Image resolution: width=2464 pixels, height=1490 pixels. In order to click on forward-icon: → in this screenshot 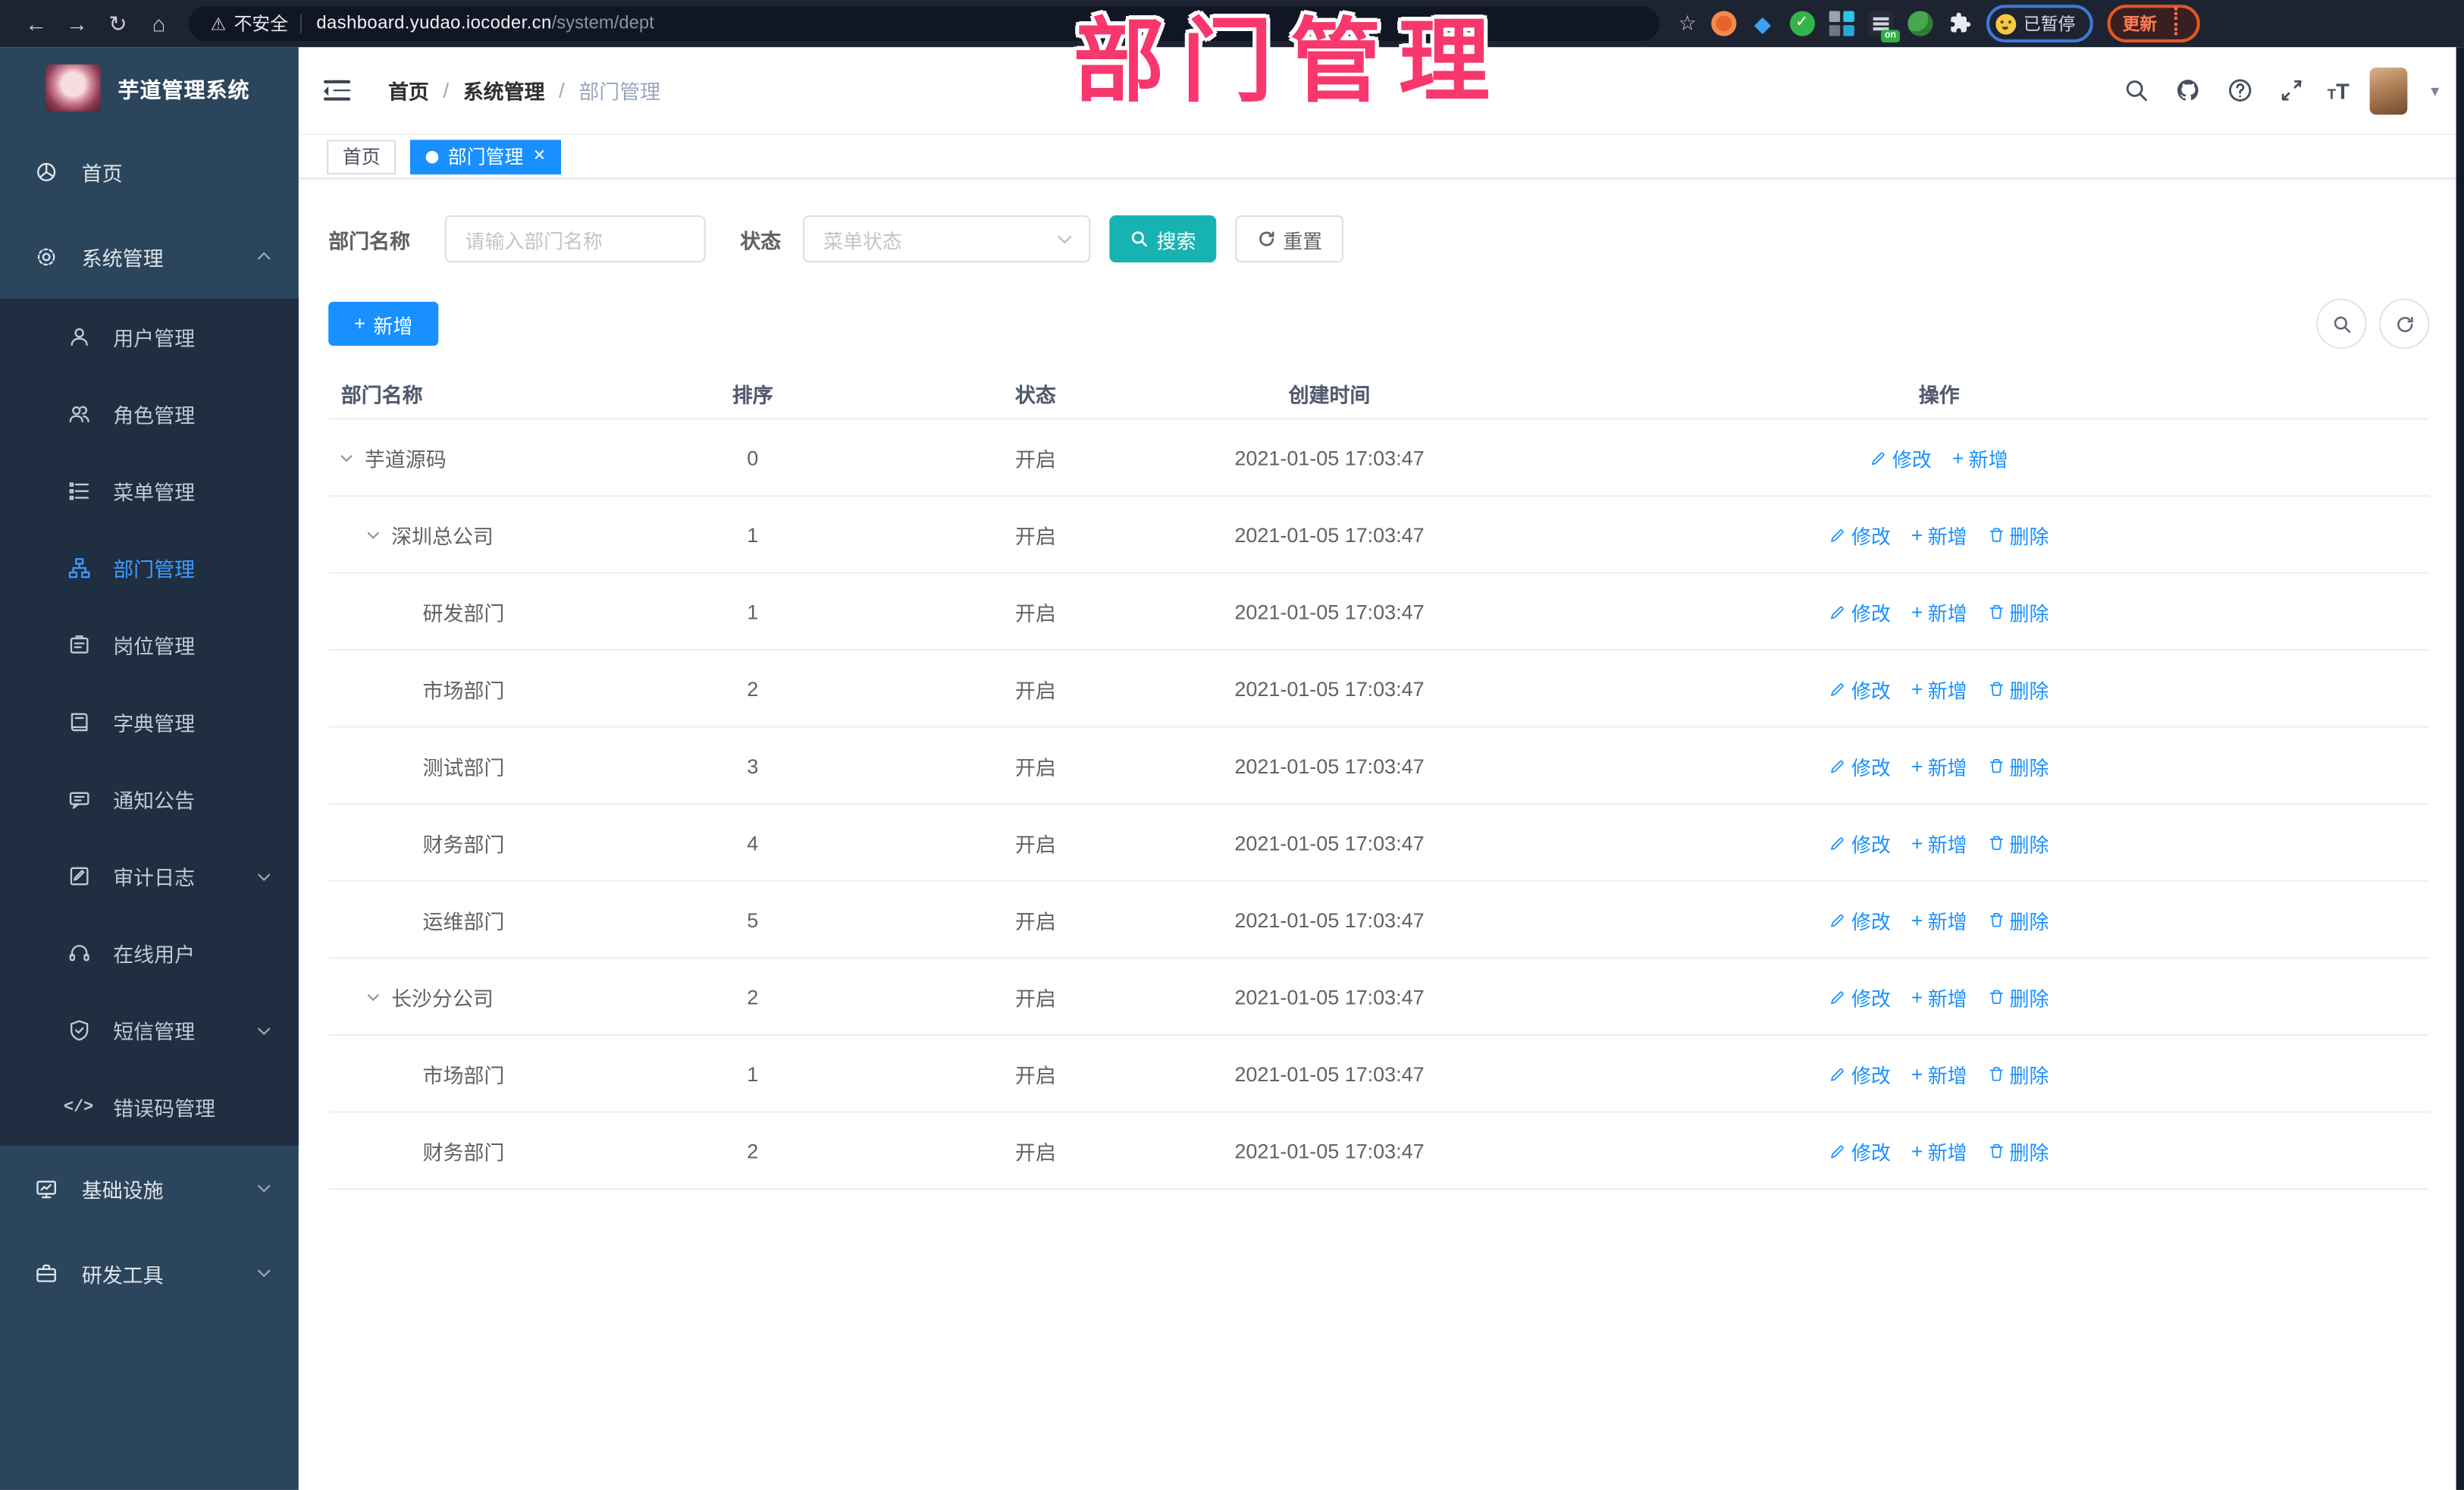, I will do `click(77, 23)`.